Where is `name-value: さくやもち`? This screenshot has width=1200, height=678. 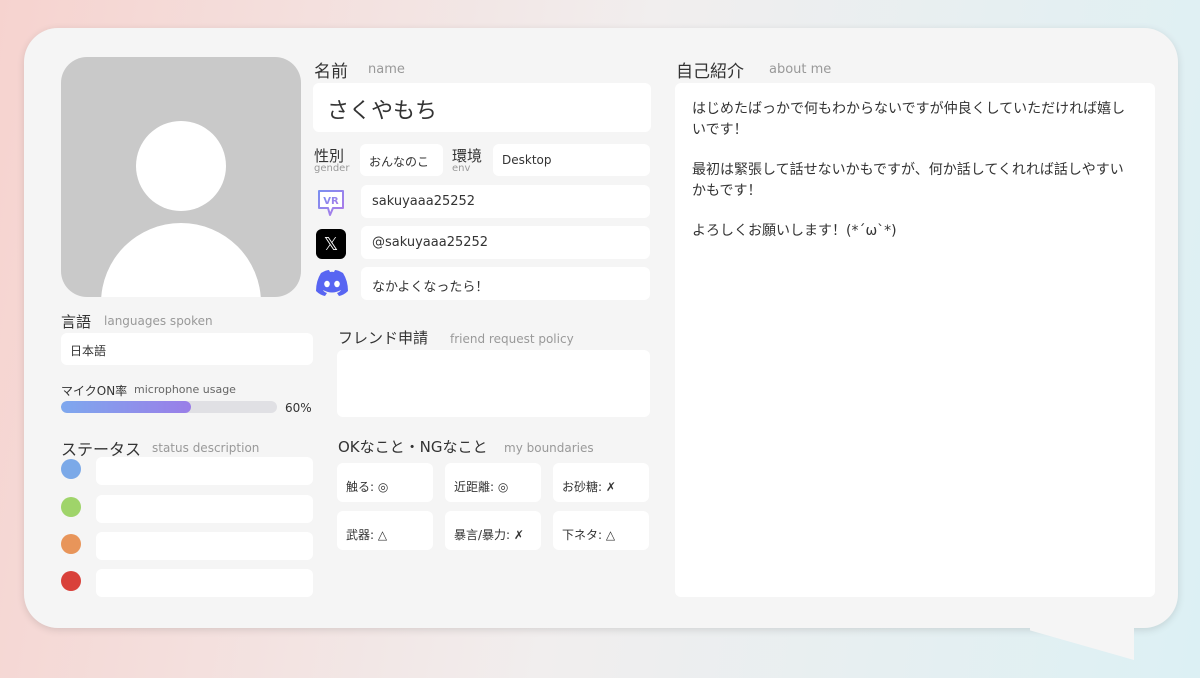
name-value: さくやもち is located at coordinates (382, 111).